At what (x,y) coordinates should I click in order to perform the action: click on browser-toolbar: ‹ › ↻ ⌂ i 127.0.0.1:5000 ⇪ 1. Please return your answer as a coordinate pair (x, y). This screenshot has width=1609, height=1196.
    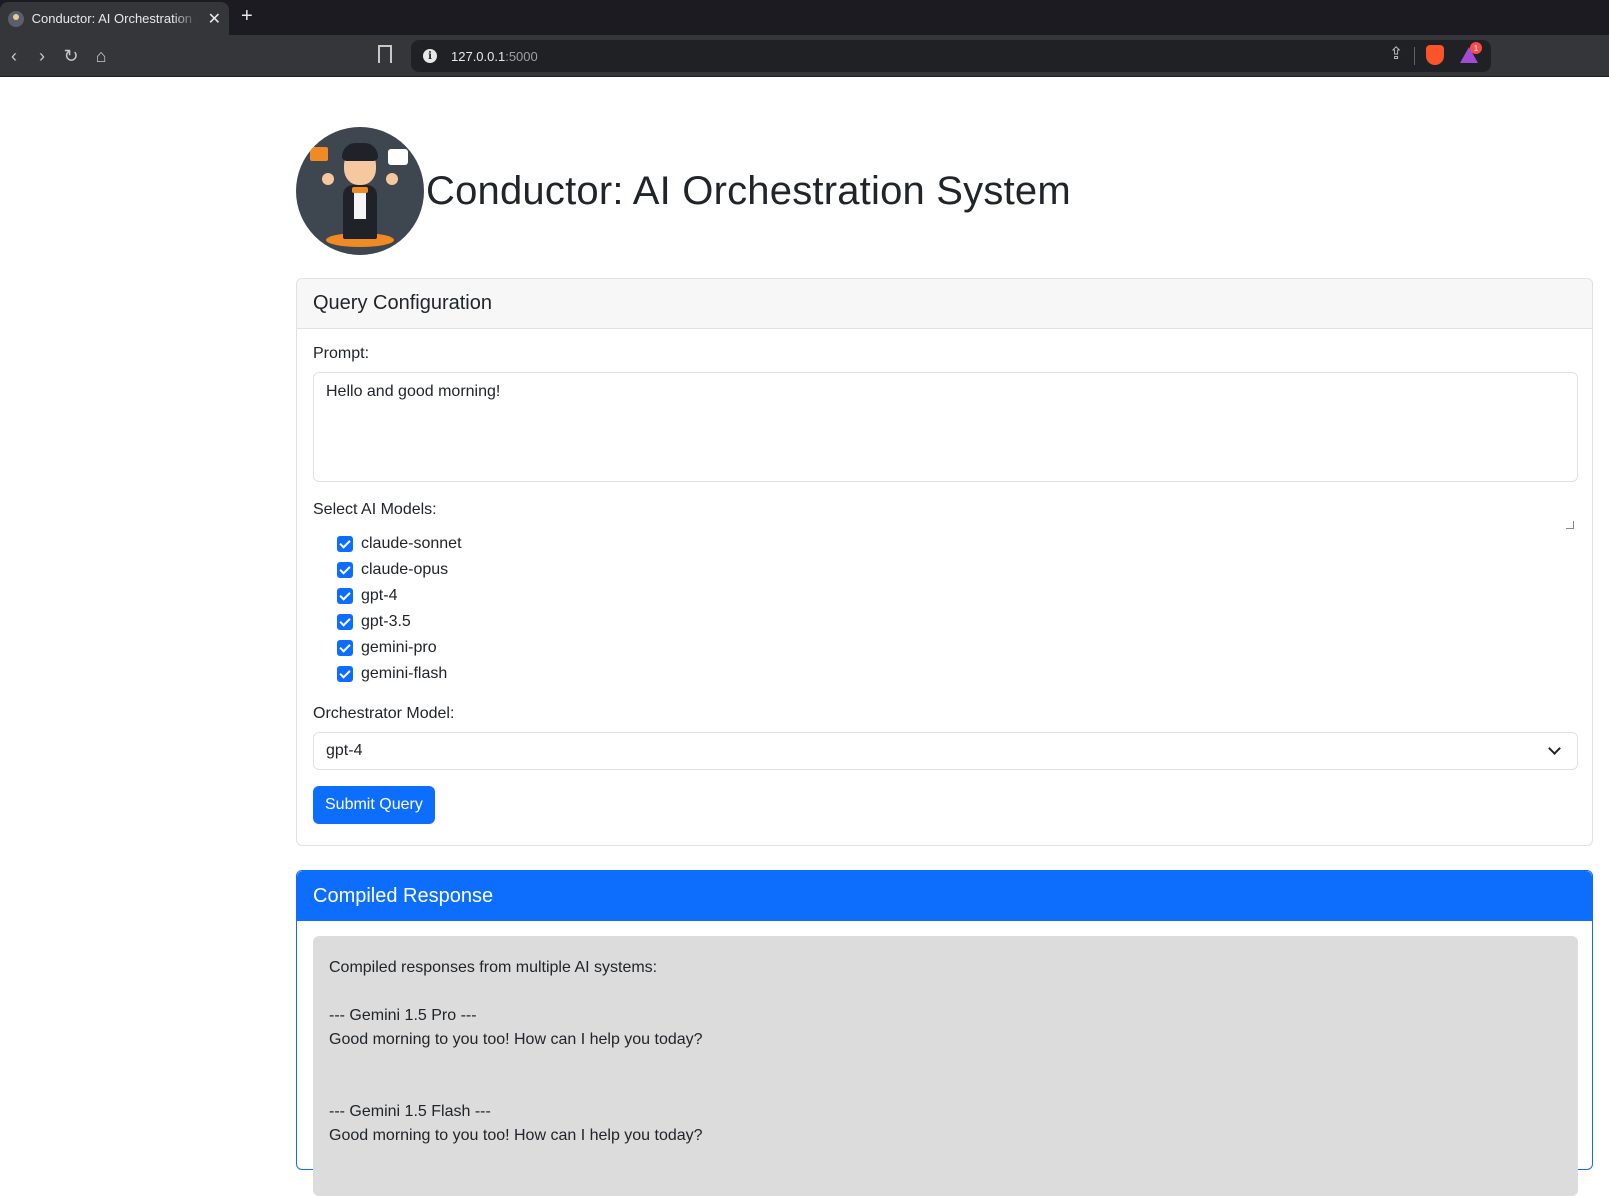
    Looking at the image, I should click on (804, 56).